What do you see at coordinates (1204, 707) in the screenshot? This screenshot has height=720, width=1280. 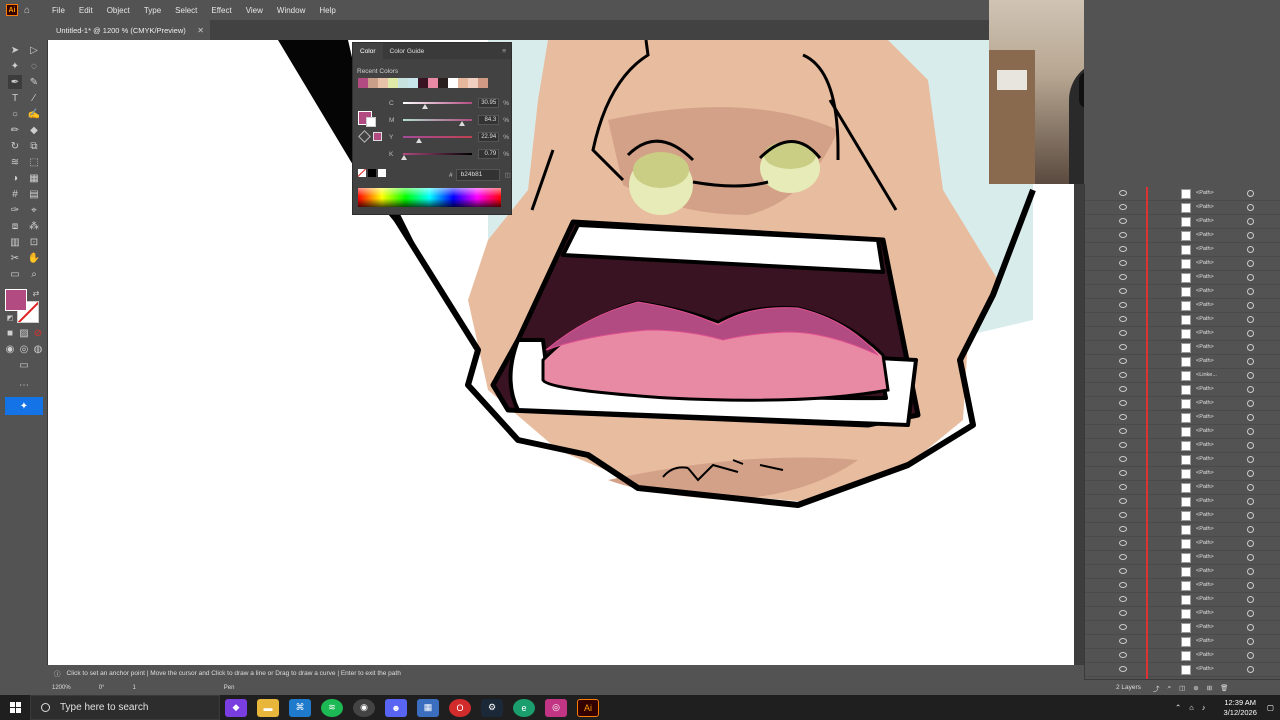 I see `volume-icon: ♪` at bounding box center [1204, 707].